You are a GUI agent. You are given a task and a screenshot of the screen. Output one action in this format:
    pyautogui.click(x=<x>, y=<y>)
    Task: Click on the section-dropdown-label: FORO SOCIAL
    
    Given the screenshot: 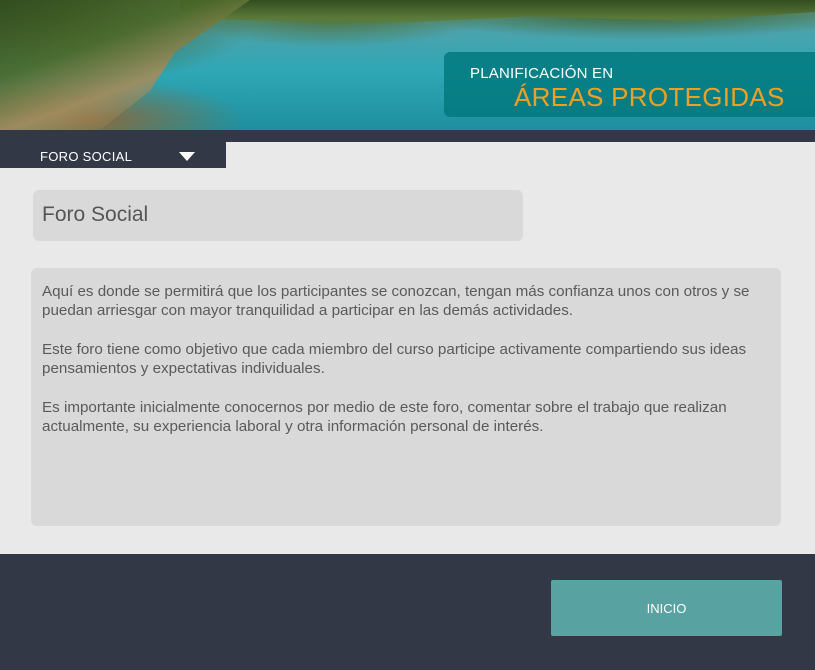 What is the action you would take?
    pyautogui.click(x=86, y=156)
    